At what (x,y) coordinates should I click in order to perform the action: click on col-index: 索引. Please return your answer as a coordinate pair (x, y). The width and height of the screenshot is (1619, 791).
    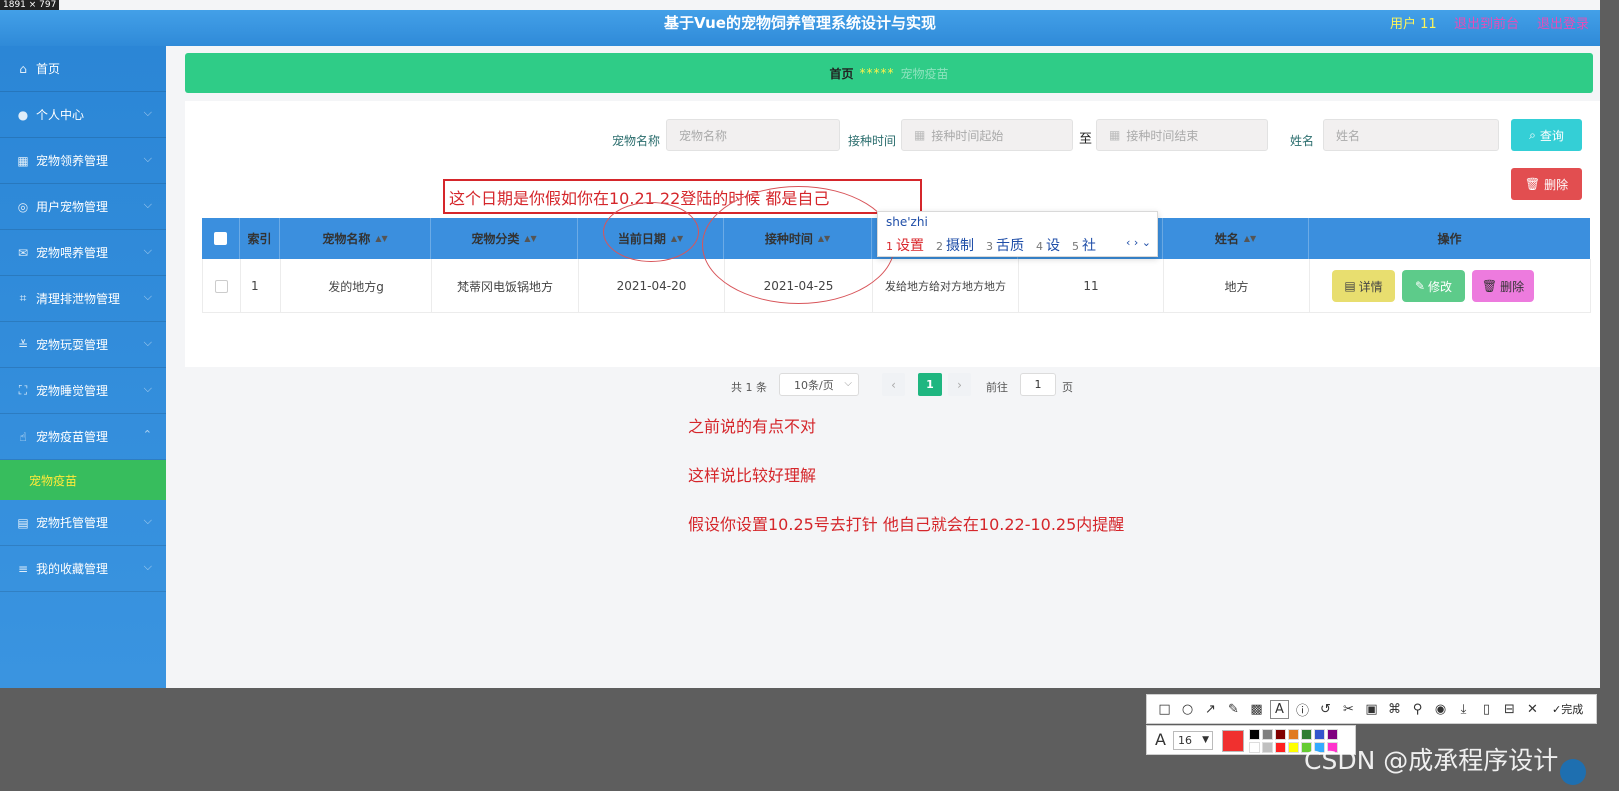
    Looking at the image, I should click on (260, 238).